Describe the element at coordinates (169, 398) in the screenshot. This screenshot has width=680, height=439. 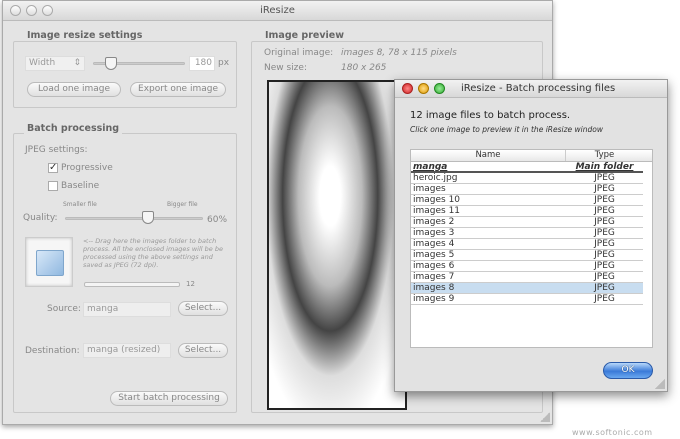
I see `start-batch-button: Start batch processing` at that location.